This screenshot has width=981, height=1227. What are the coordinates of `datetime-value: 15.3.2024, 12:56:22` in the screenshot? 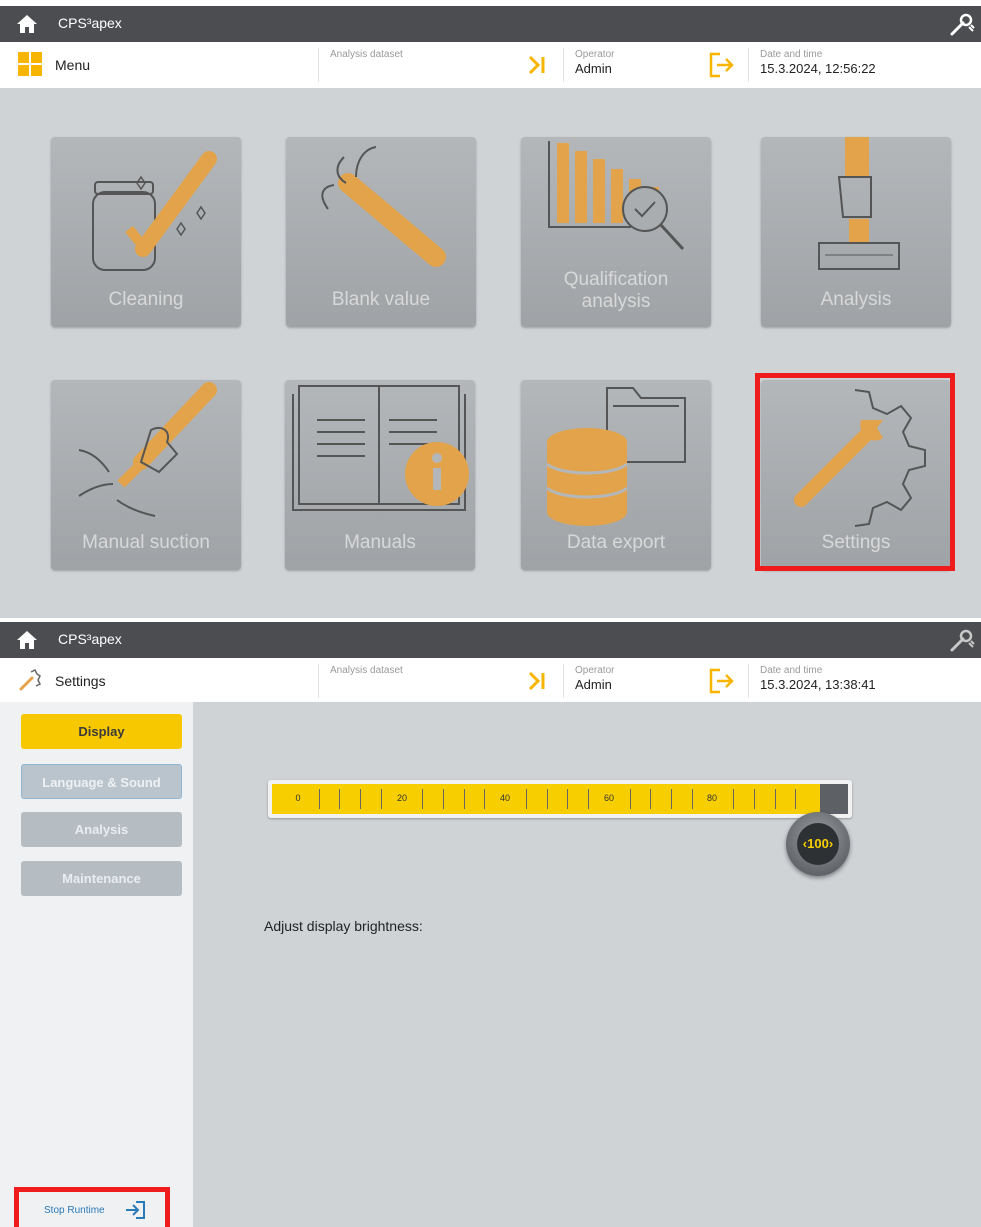 It's located at (818, 68).